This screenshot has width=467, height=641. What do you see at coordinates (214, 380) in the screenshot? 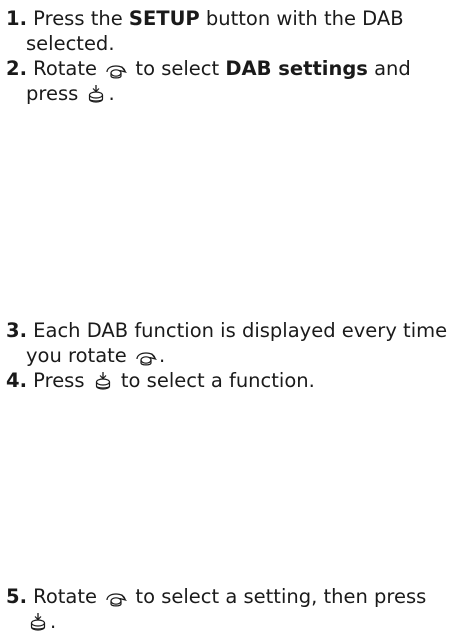
I see `step-text: to select a function.` at bounding box center [214, 380].